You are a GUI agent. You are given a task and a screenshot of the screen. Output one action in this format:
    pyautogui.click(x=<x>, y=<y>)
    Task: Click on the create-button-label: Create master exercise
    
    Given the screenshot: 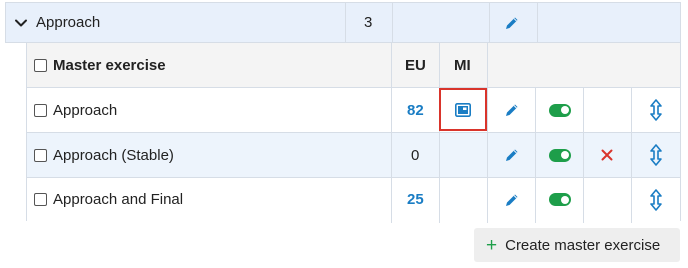 What is the action you would take?
    pyautogui.click(x=583, y=245)
    